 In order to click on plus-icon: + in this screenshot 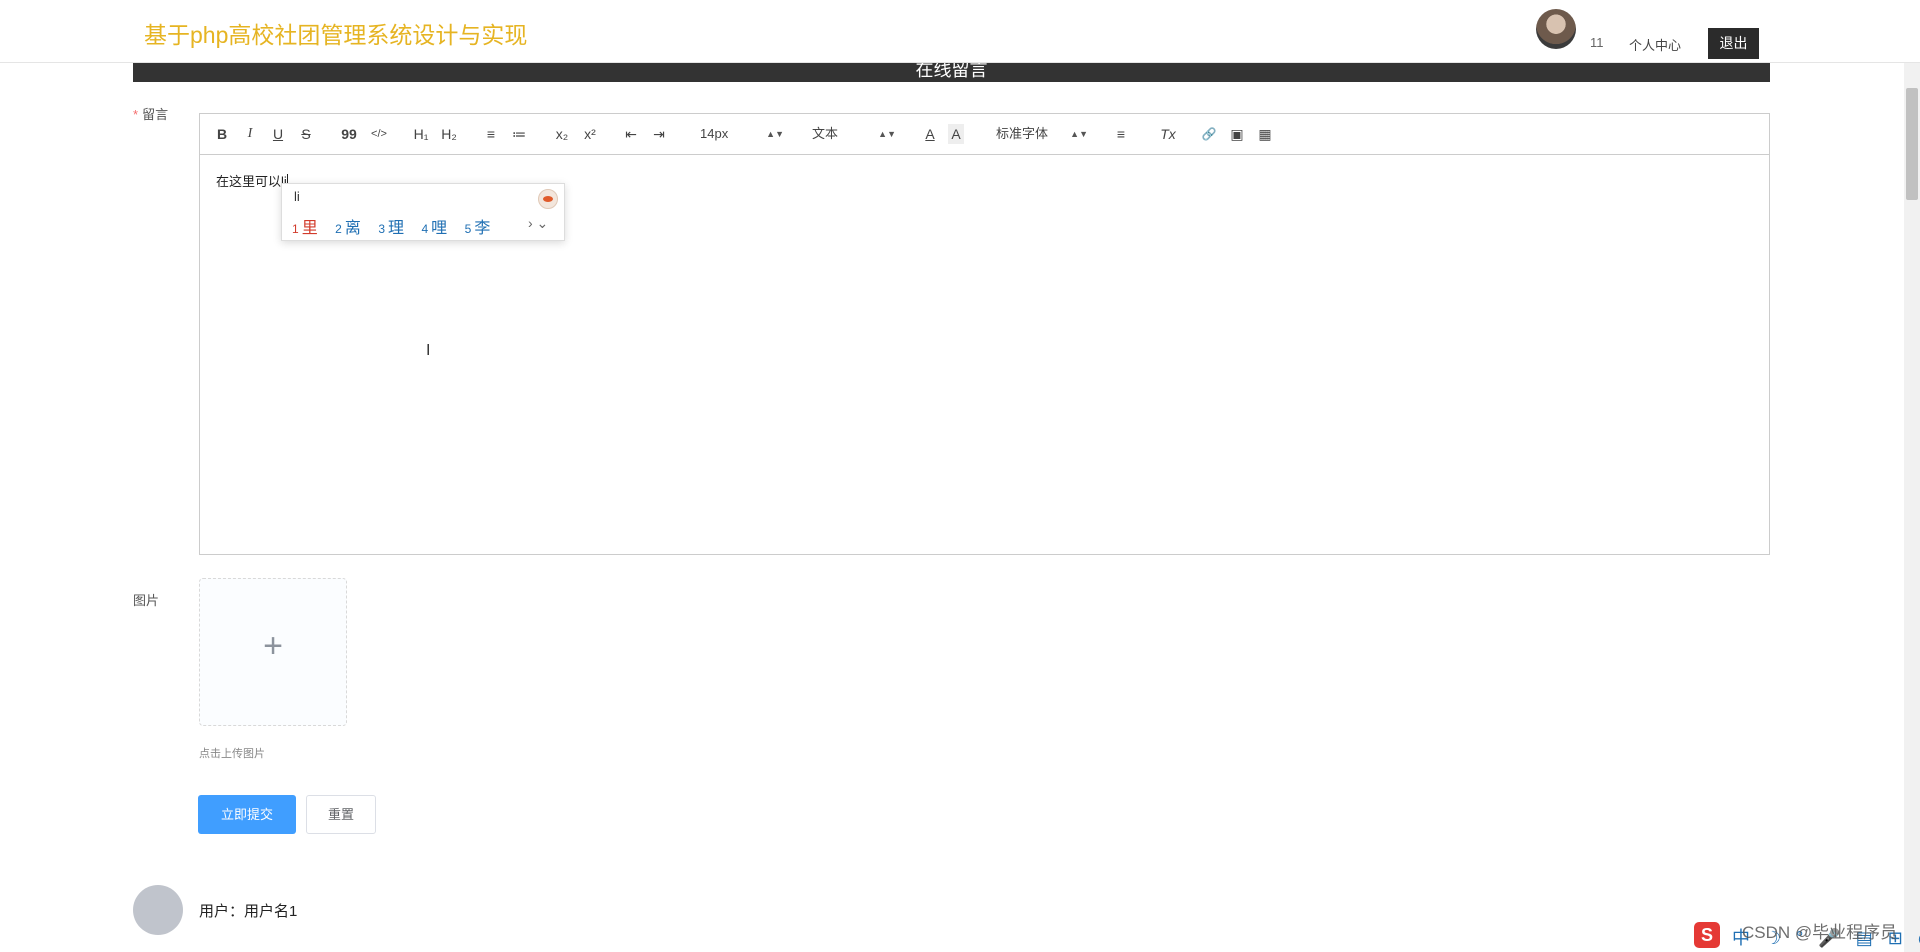, I will do `click(273, 646)`.